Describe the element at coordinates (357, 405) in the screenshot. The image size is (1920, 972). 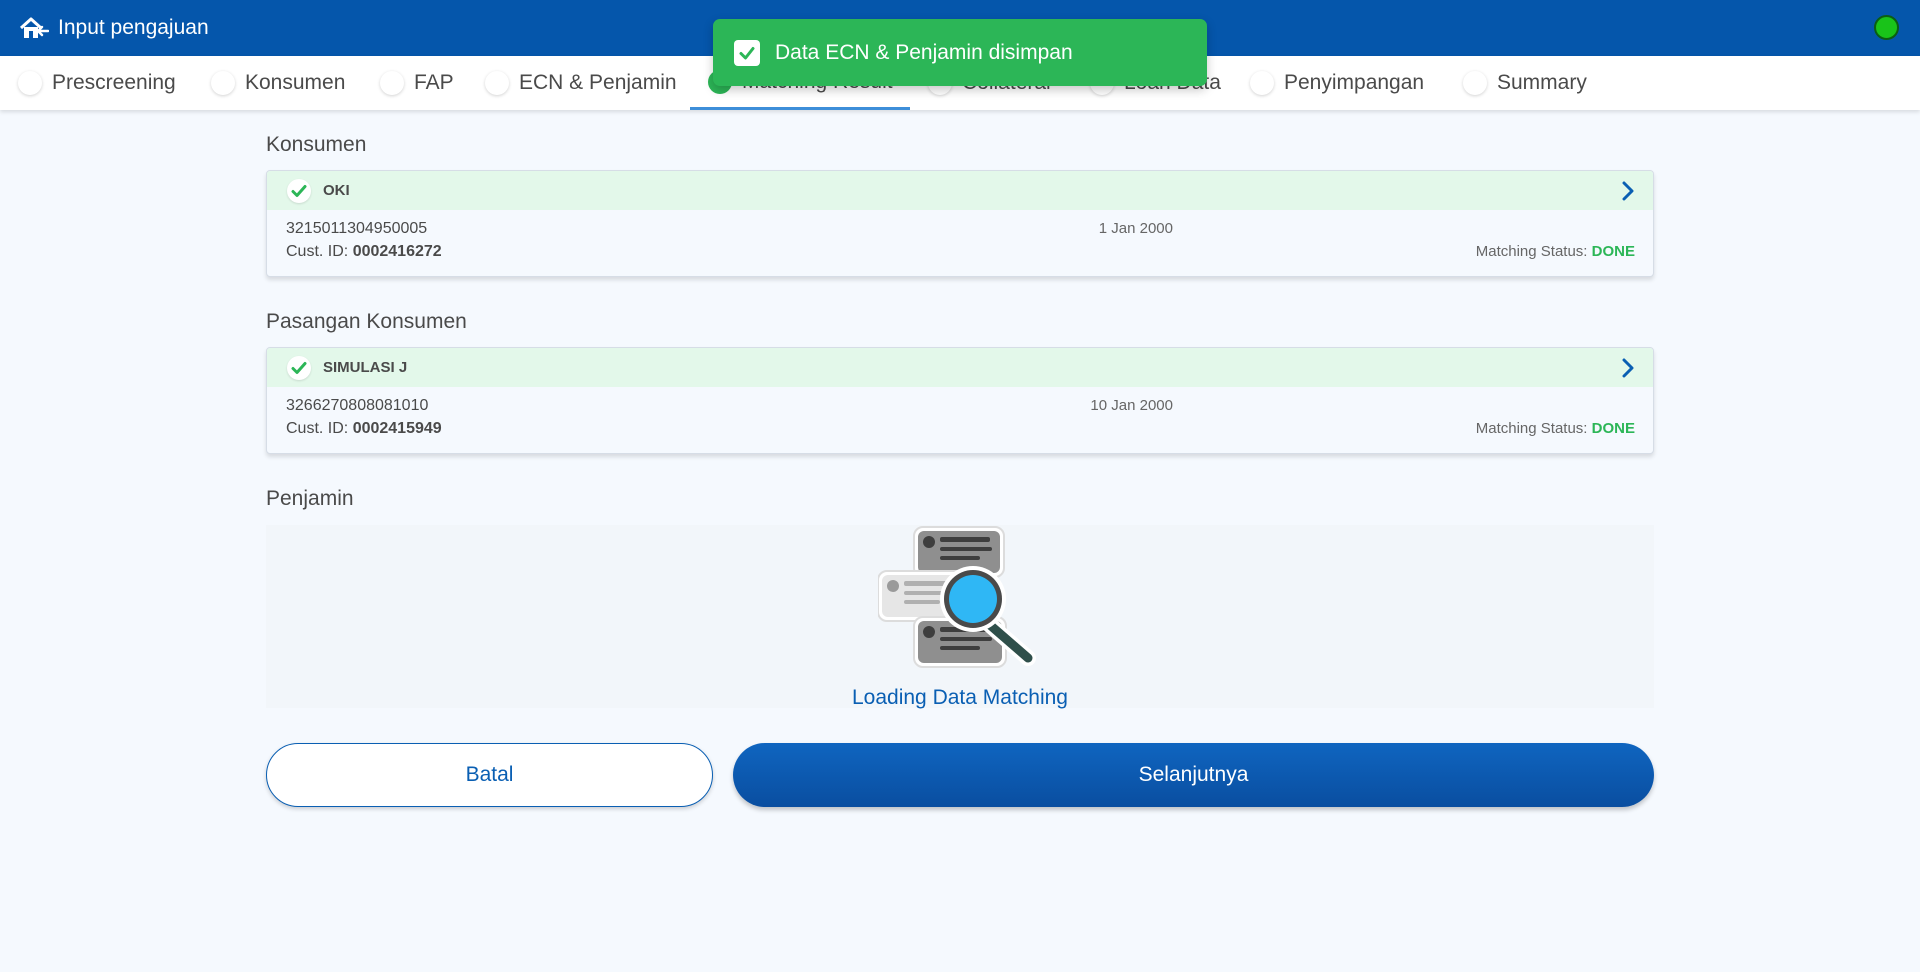
I see `pasangan-nik: 3266270808081010` at that location.